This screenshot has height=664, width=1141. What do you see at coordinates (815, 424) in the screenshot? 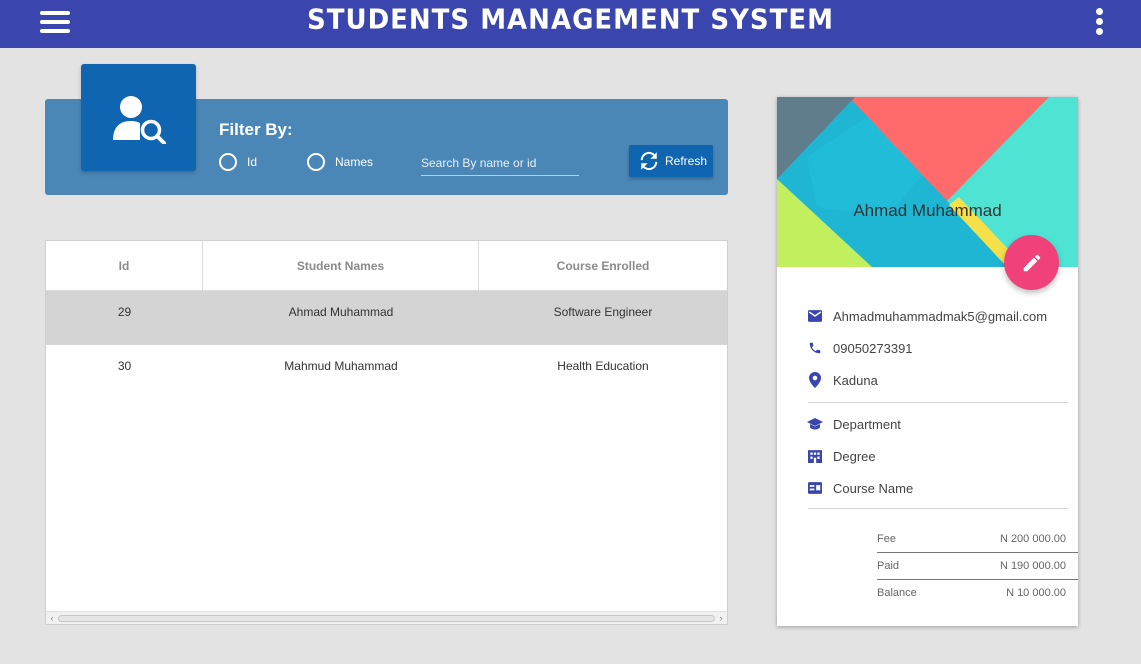
I see `graduation-cap-icon` at bounding box center [815, 424].